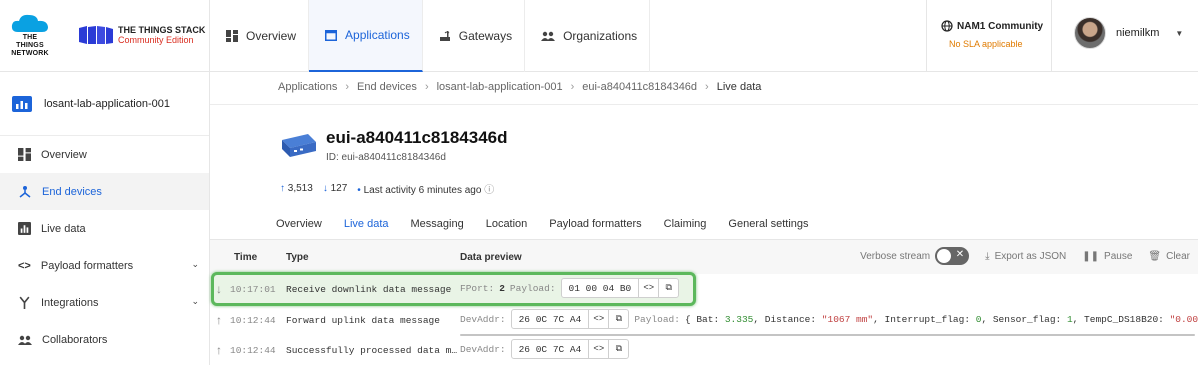  What do you see at coordinates (299, 145) in the screenshot?
I see `device-icon` at bounding box center [299, 145].